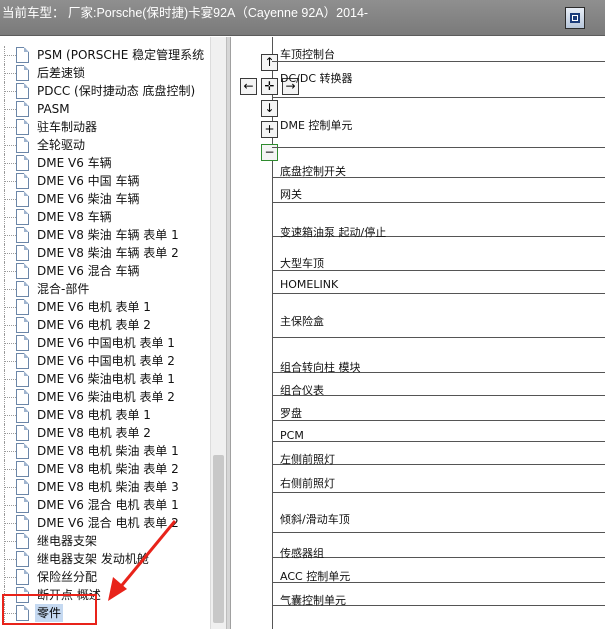 Image resolution: width=605 pixels, height=629 pixels. I want to click on tree-item: DME V6 车辆, so click(105, 163).